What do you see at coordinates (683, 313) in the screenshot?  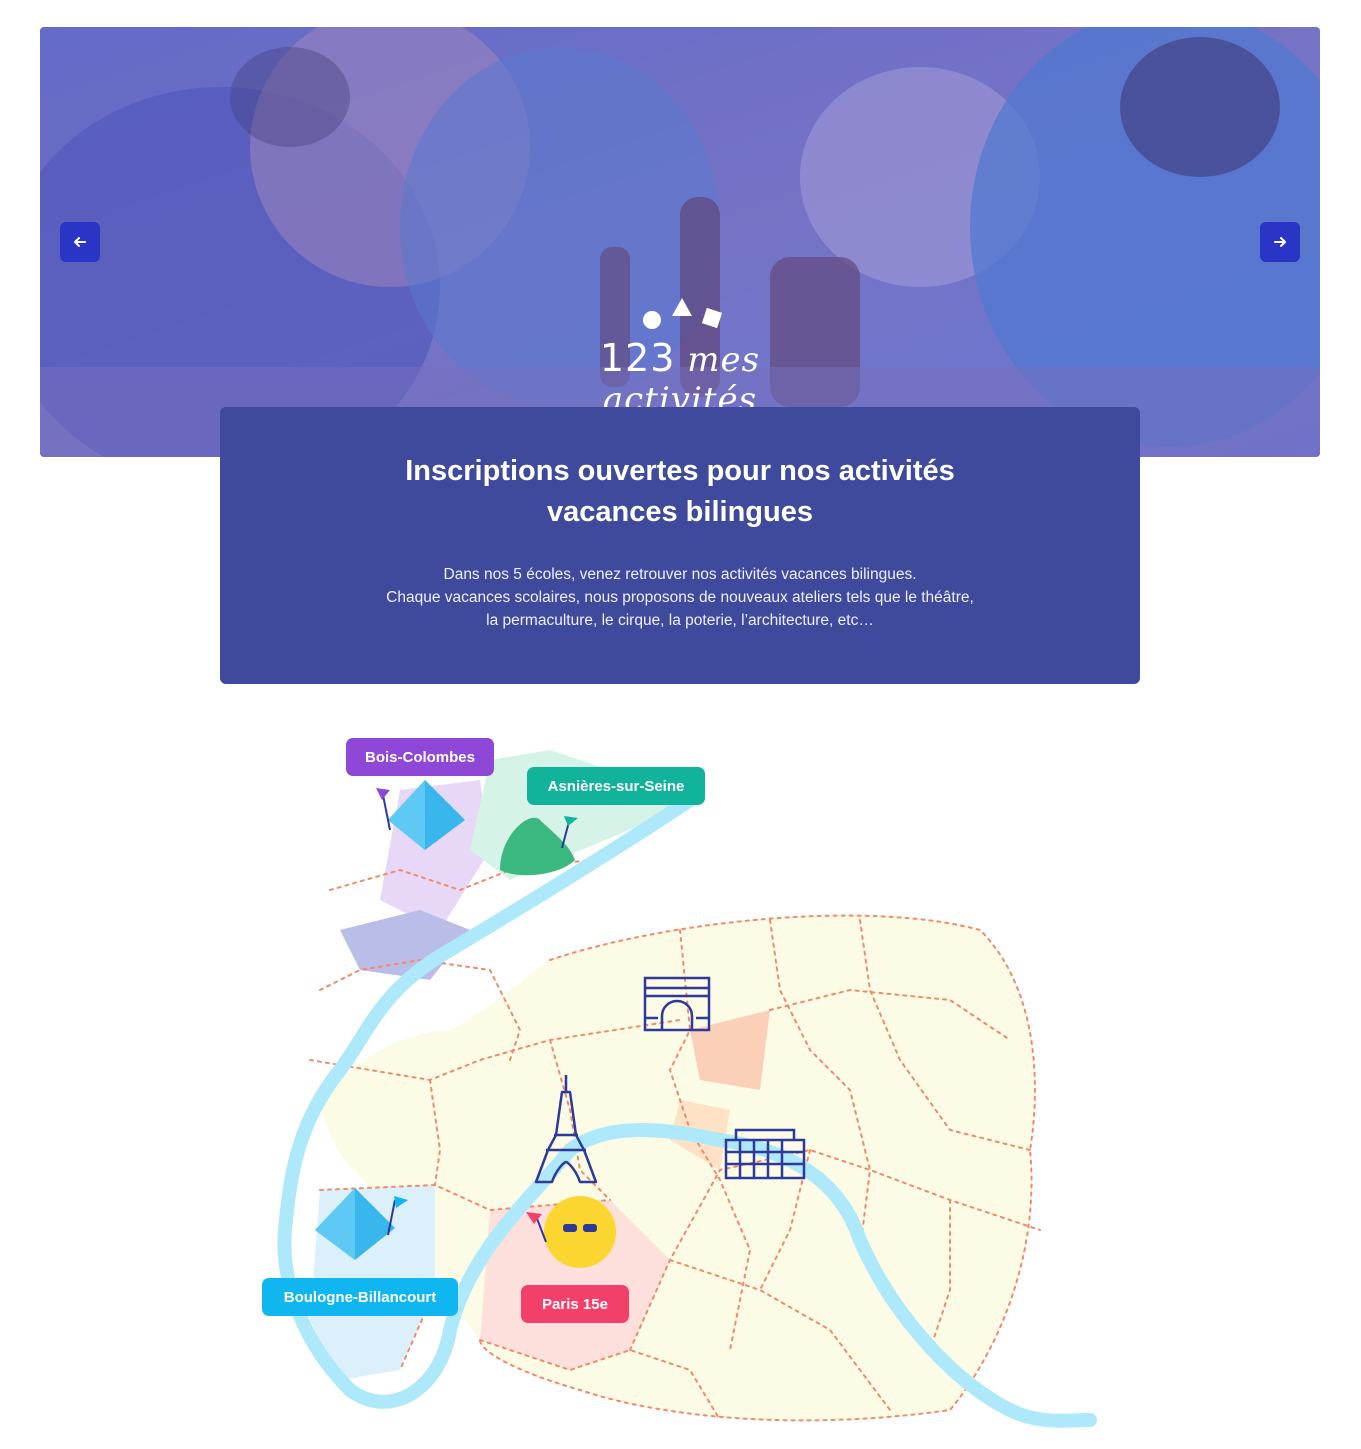 I see `logo-shapes-icon` at bounding box center [683, 313].